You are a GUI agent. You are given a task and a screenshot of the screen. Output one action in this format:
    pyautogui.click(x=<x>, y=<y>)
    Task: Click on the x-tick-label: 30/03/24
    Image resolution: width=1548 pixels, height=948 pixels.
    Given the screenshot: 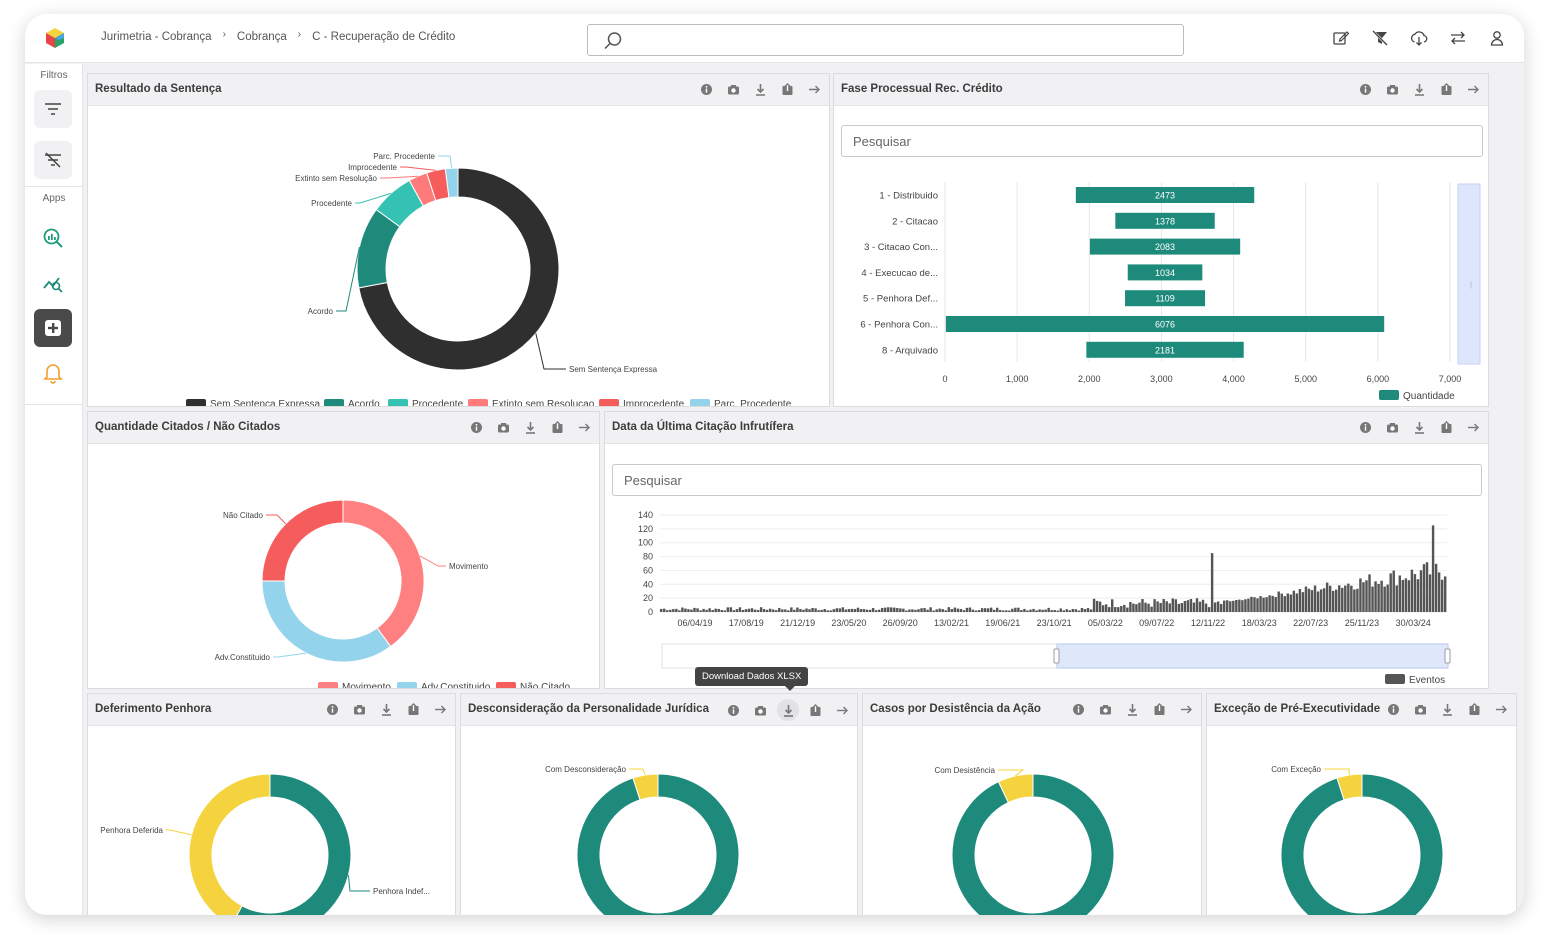 What is the action you would take?
    pyautogui.click(x=1413, y=623)
    